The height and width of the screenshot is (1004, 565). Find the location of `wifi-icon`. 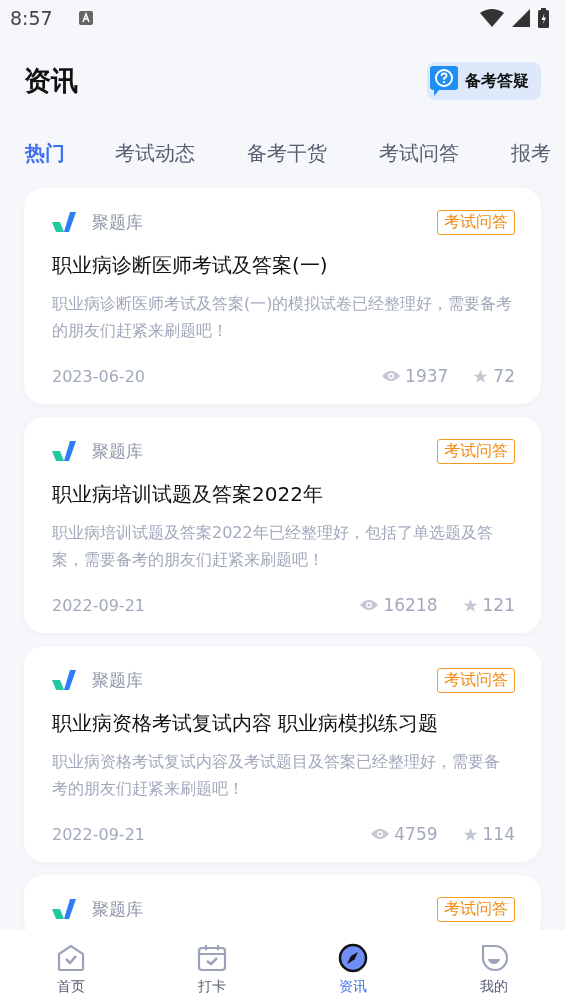

wifi-icon is located at coordinates (492, 18).